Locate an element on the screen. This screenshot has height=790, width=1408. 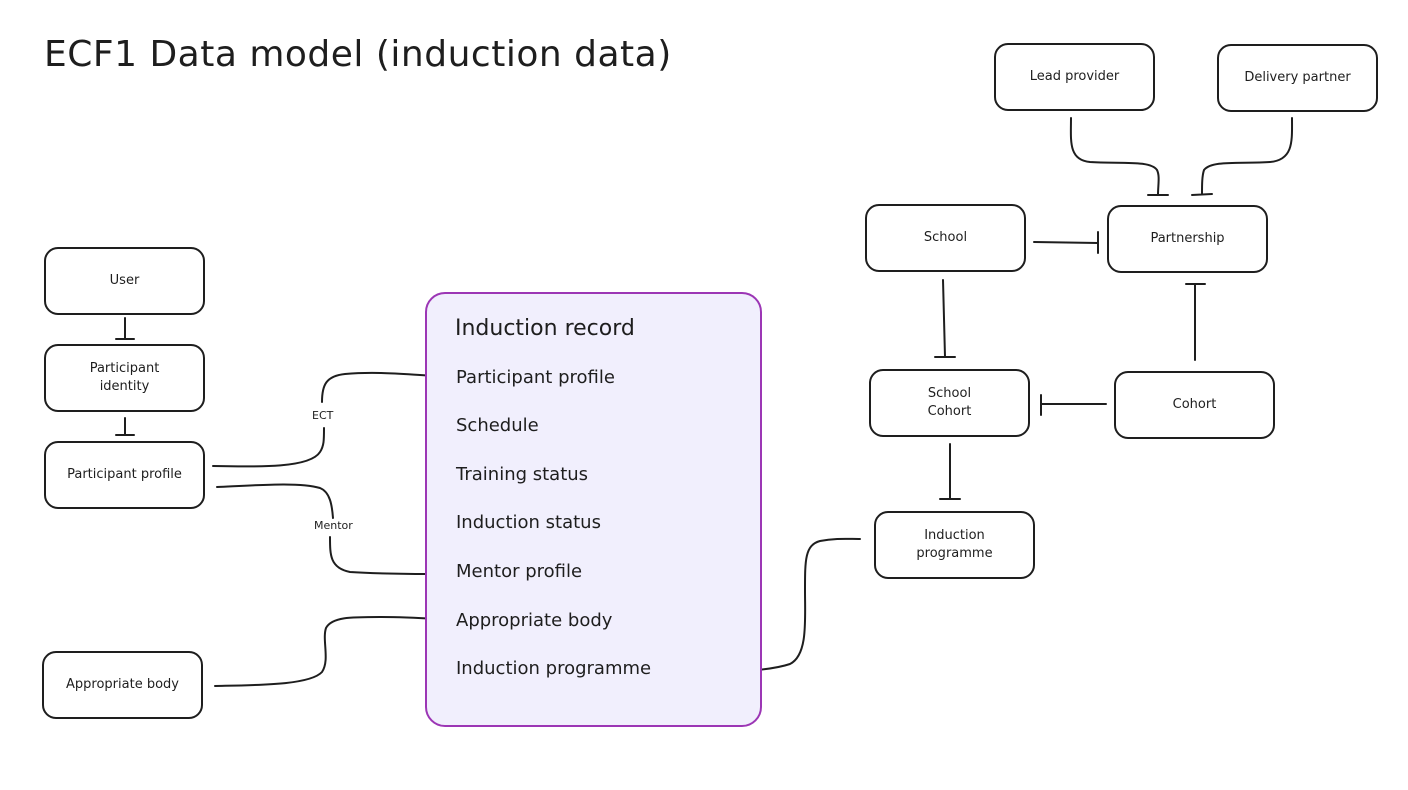
connector-cohort-partnership is located at coordinates (1195, 322).